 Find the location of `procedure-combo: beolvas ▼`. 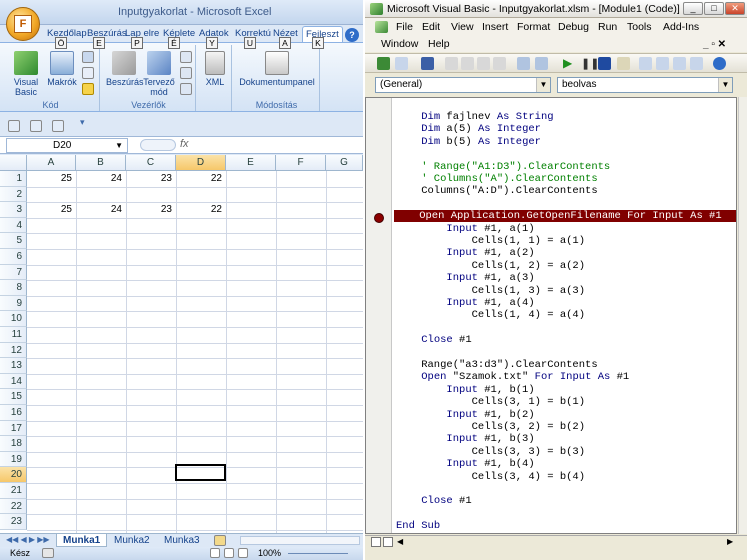

procedure-combo: beolvas ▼ is located at coordinates (645, 85).